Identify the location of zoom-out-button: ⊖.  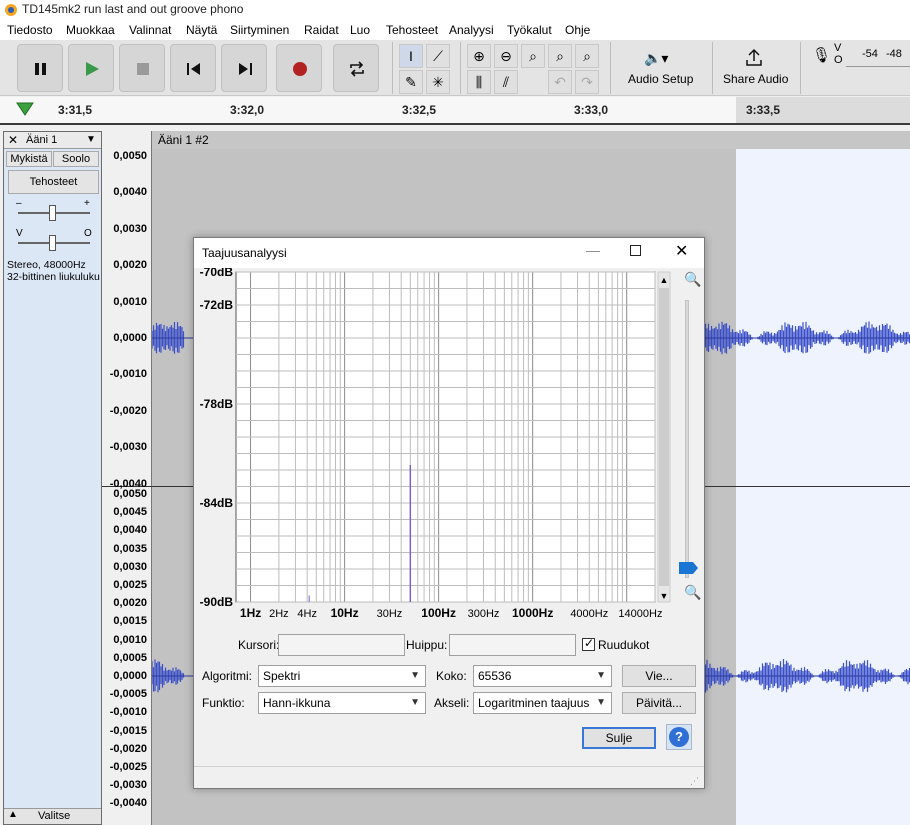
(506, 56).